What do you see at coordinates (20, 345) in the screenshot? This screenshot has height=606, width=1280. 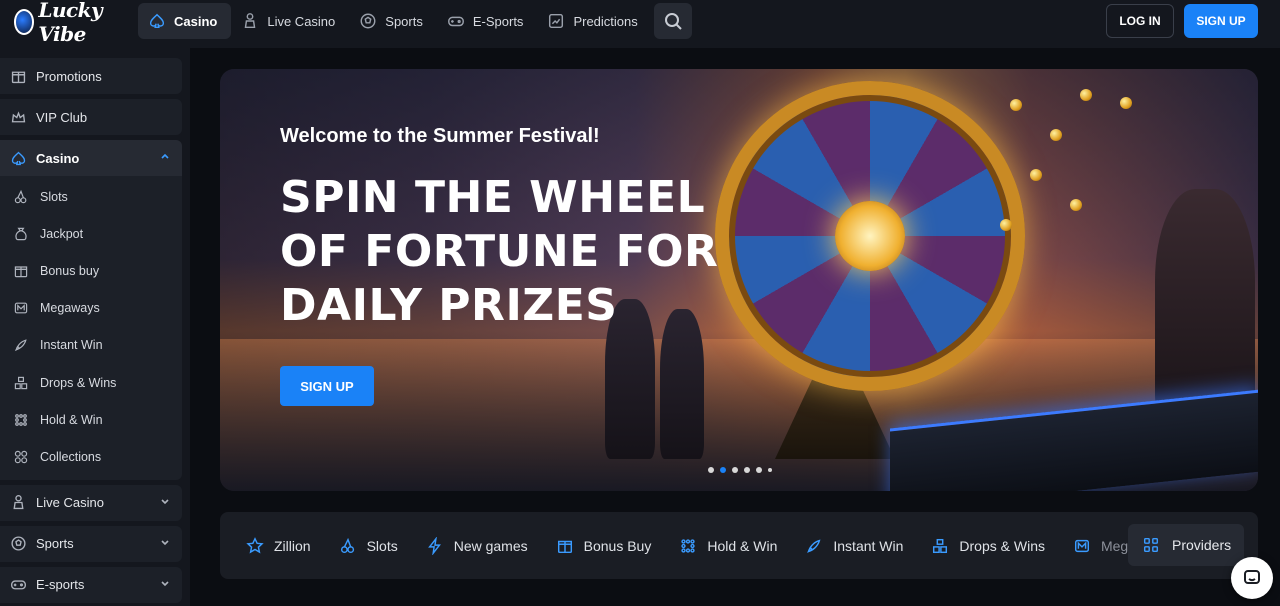 I see `rocket-icon` at bounding box center [20, 345].